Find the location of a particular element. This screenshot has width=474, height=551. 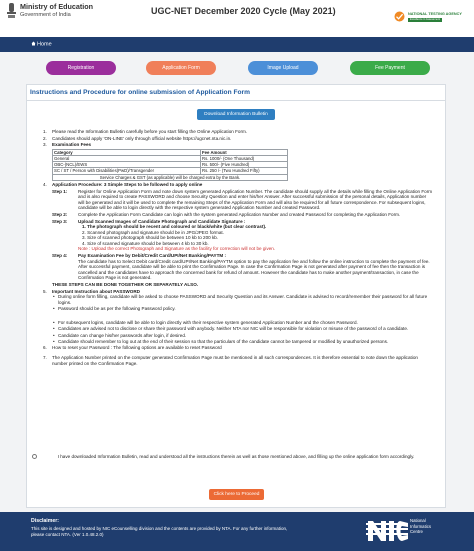

home-link: Home is located at coordinates (41, 44).